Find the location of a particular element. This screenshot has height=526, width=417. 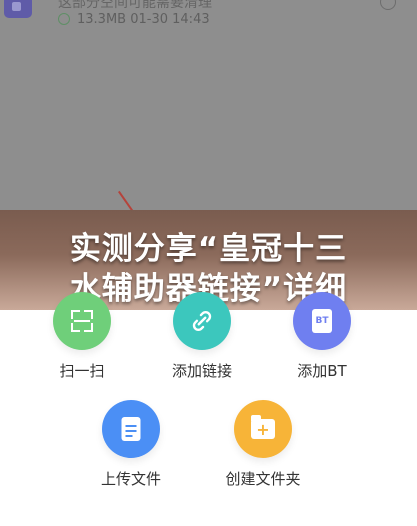

scan-label: 扫一扫 is located at coordinates (82, 371).